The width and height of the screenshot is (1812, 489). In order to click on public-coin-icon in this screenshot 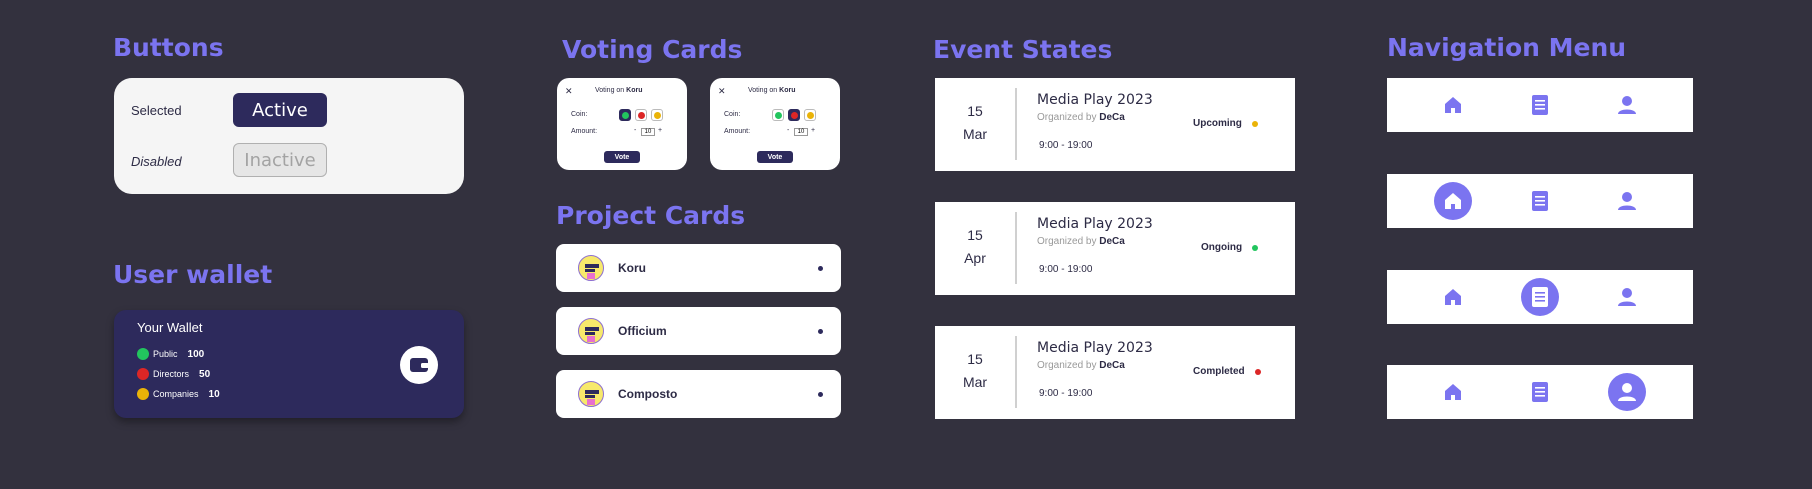, I will do `click(143, 354)`.